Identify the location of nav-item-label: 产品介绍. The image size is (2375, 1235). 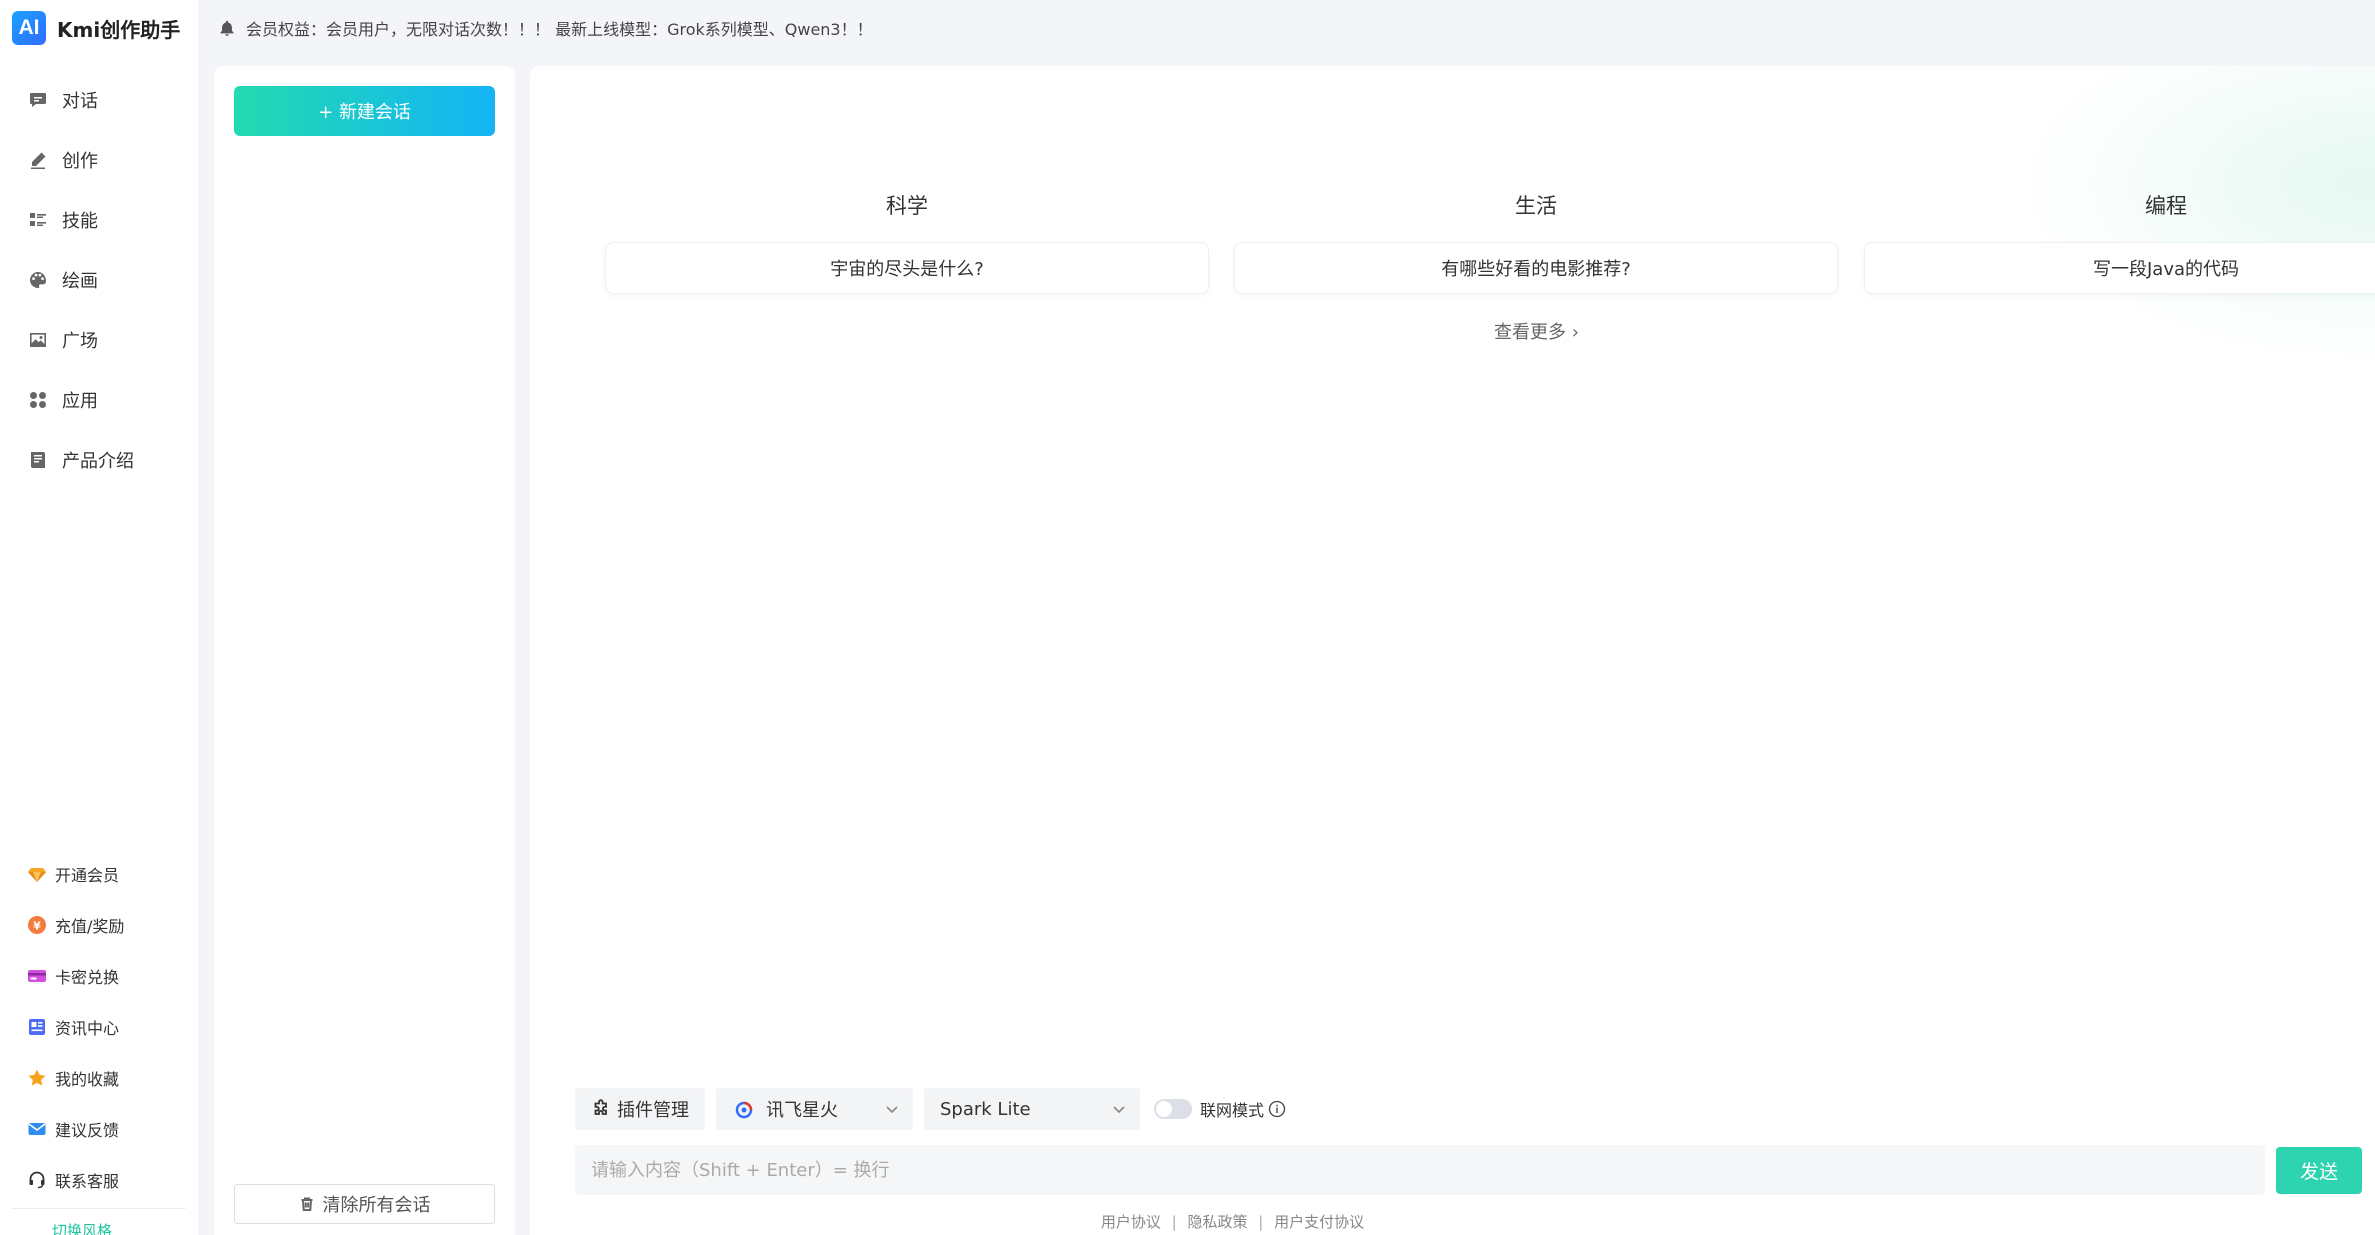
(98, 461).